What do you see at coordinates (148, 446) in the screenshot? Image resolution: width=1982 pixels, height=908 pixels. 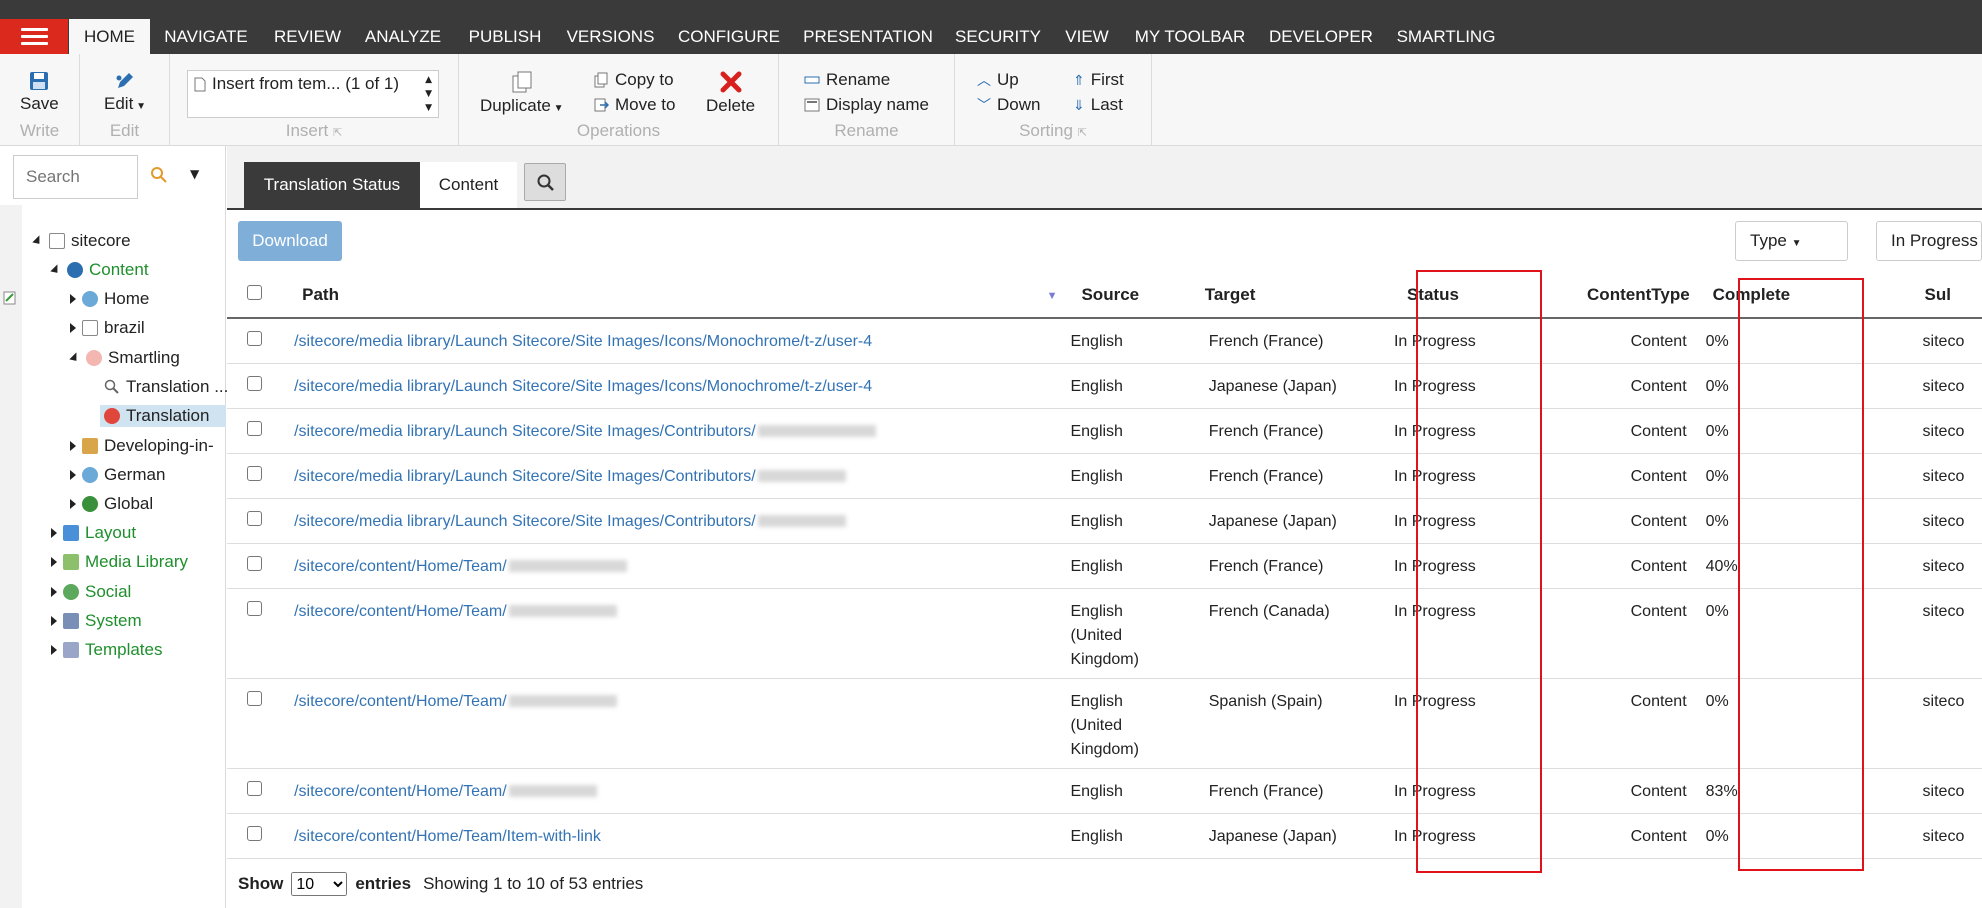 I see `tree-item-developing: Developing-in-` at bounding box center [148, 446].